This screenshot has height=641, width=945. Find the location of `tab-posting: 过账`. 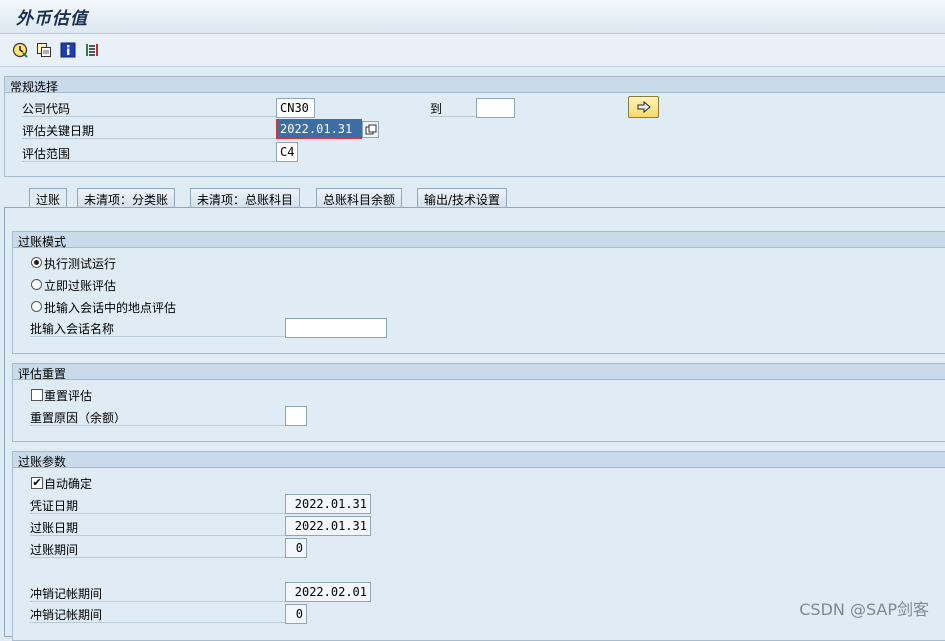

tab-posting: 过账 is located at coordinates (48, 198).